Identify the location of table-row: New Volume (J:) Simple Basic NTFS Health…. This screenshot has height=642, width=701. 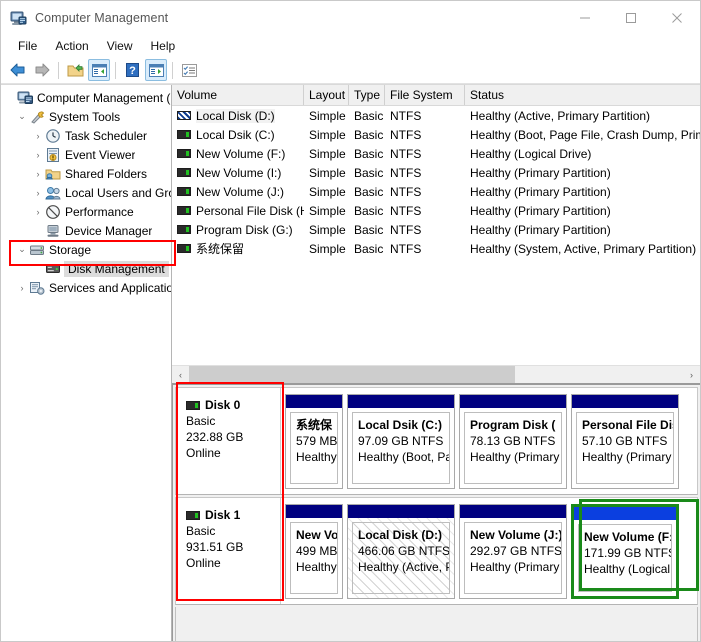
(436, 191).